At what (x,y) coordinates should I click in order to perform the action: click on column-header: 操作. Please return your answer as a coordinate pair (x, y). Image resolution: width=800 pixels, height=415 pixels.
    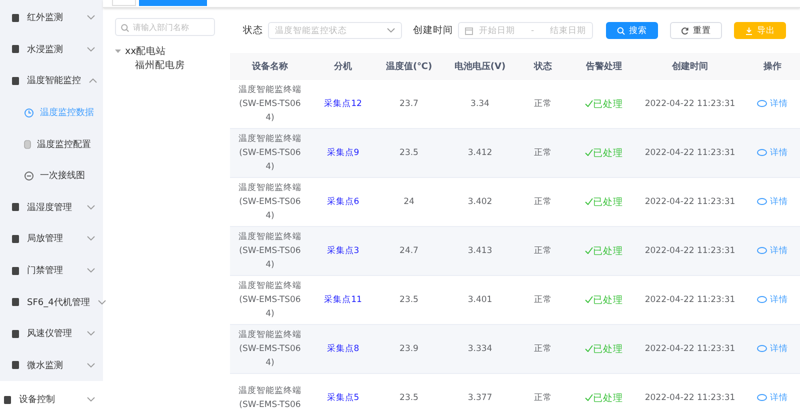
    Looking at the image, I should click on (770, 66).